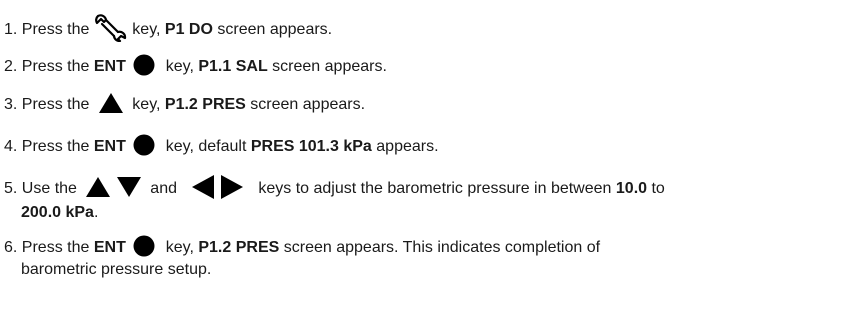  Describe the element at coordinates (203, 187) in the screenshot. I see `triangle-left-icon` at that location.